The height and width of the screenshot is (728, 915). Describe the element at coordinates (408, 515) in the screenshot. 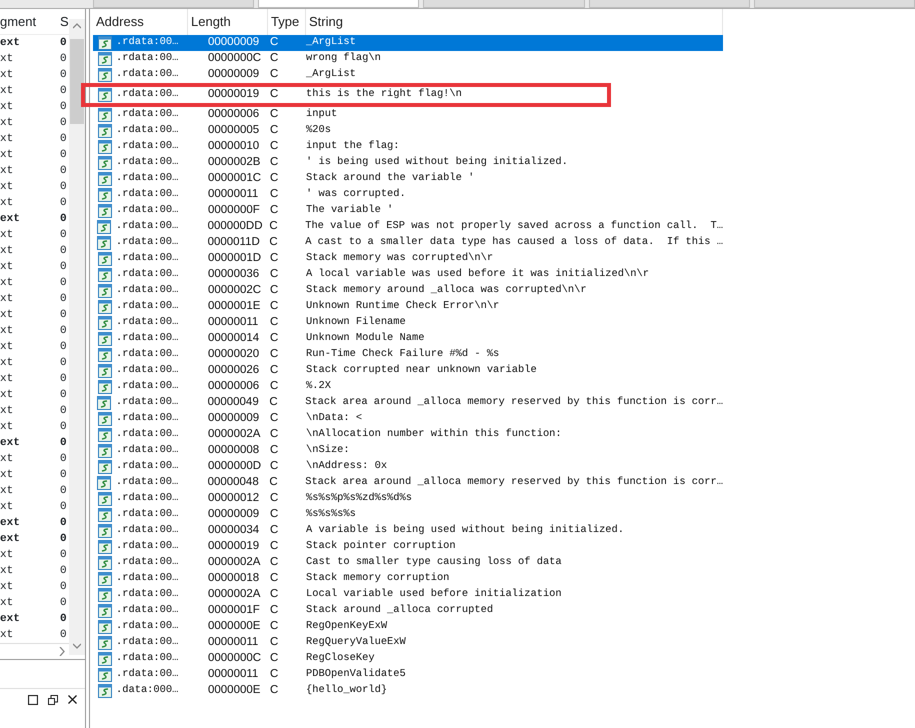

I see `table-row: .rdata:00… 00000009 C %s%s%s%s` at that location.